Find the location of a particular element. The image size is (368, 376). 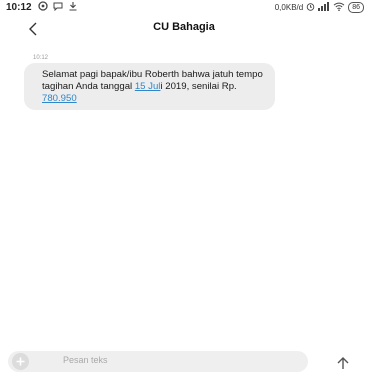

amount-link: 780.950 is located at coordinates (59, 98).